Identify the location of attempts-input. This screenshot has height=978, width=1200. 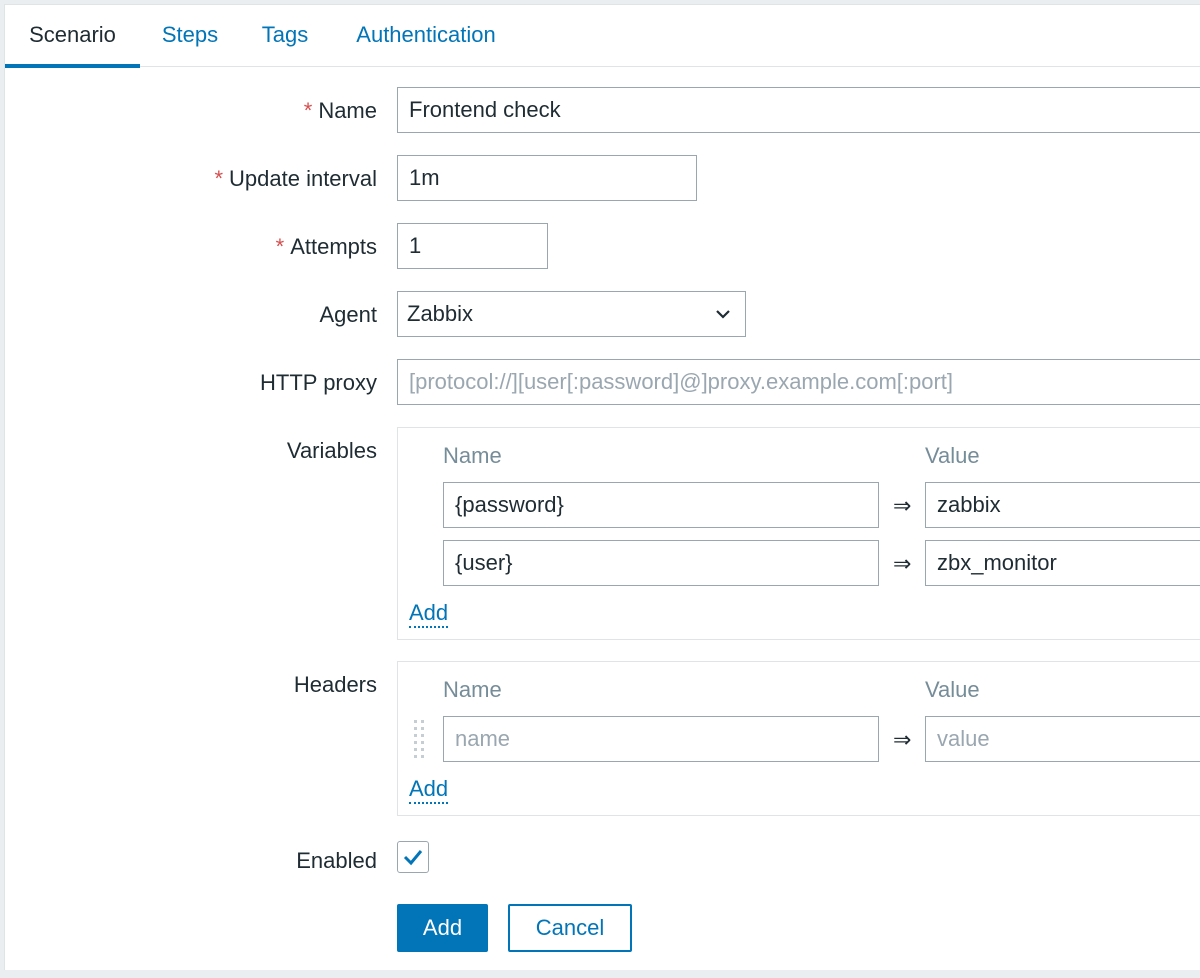
(472, 246).